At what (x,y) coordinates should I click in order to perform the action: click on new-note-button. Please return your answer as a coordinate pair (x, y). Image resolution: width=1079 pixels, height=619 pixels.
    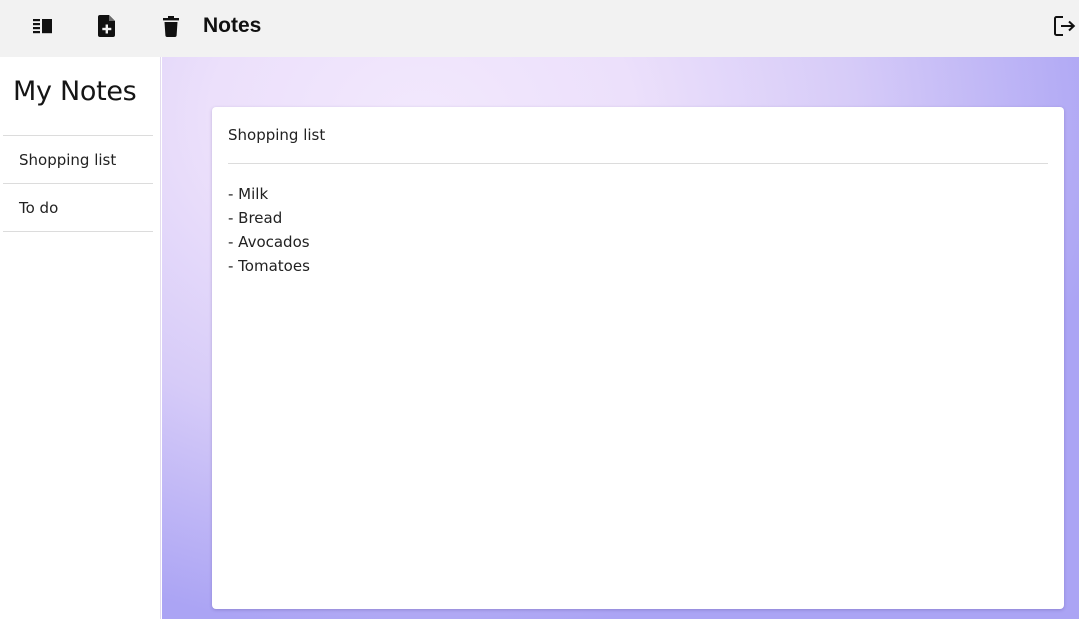
    Looking at the image, I should click on (107, 26).